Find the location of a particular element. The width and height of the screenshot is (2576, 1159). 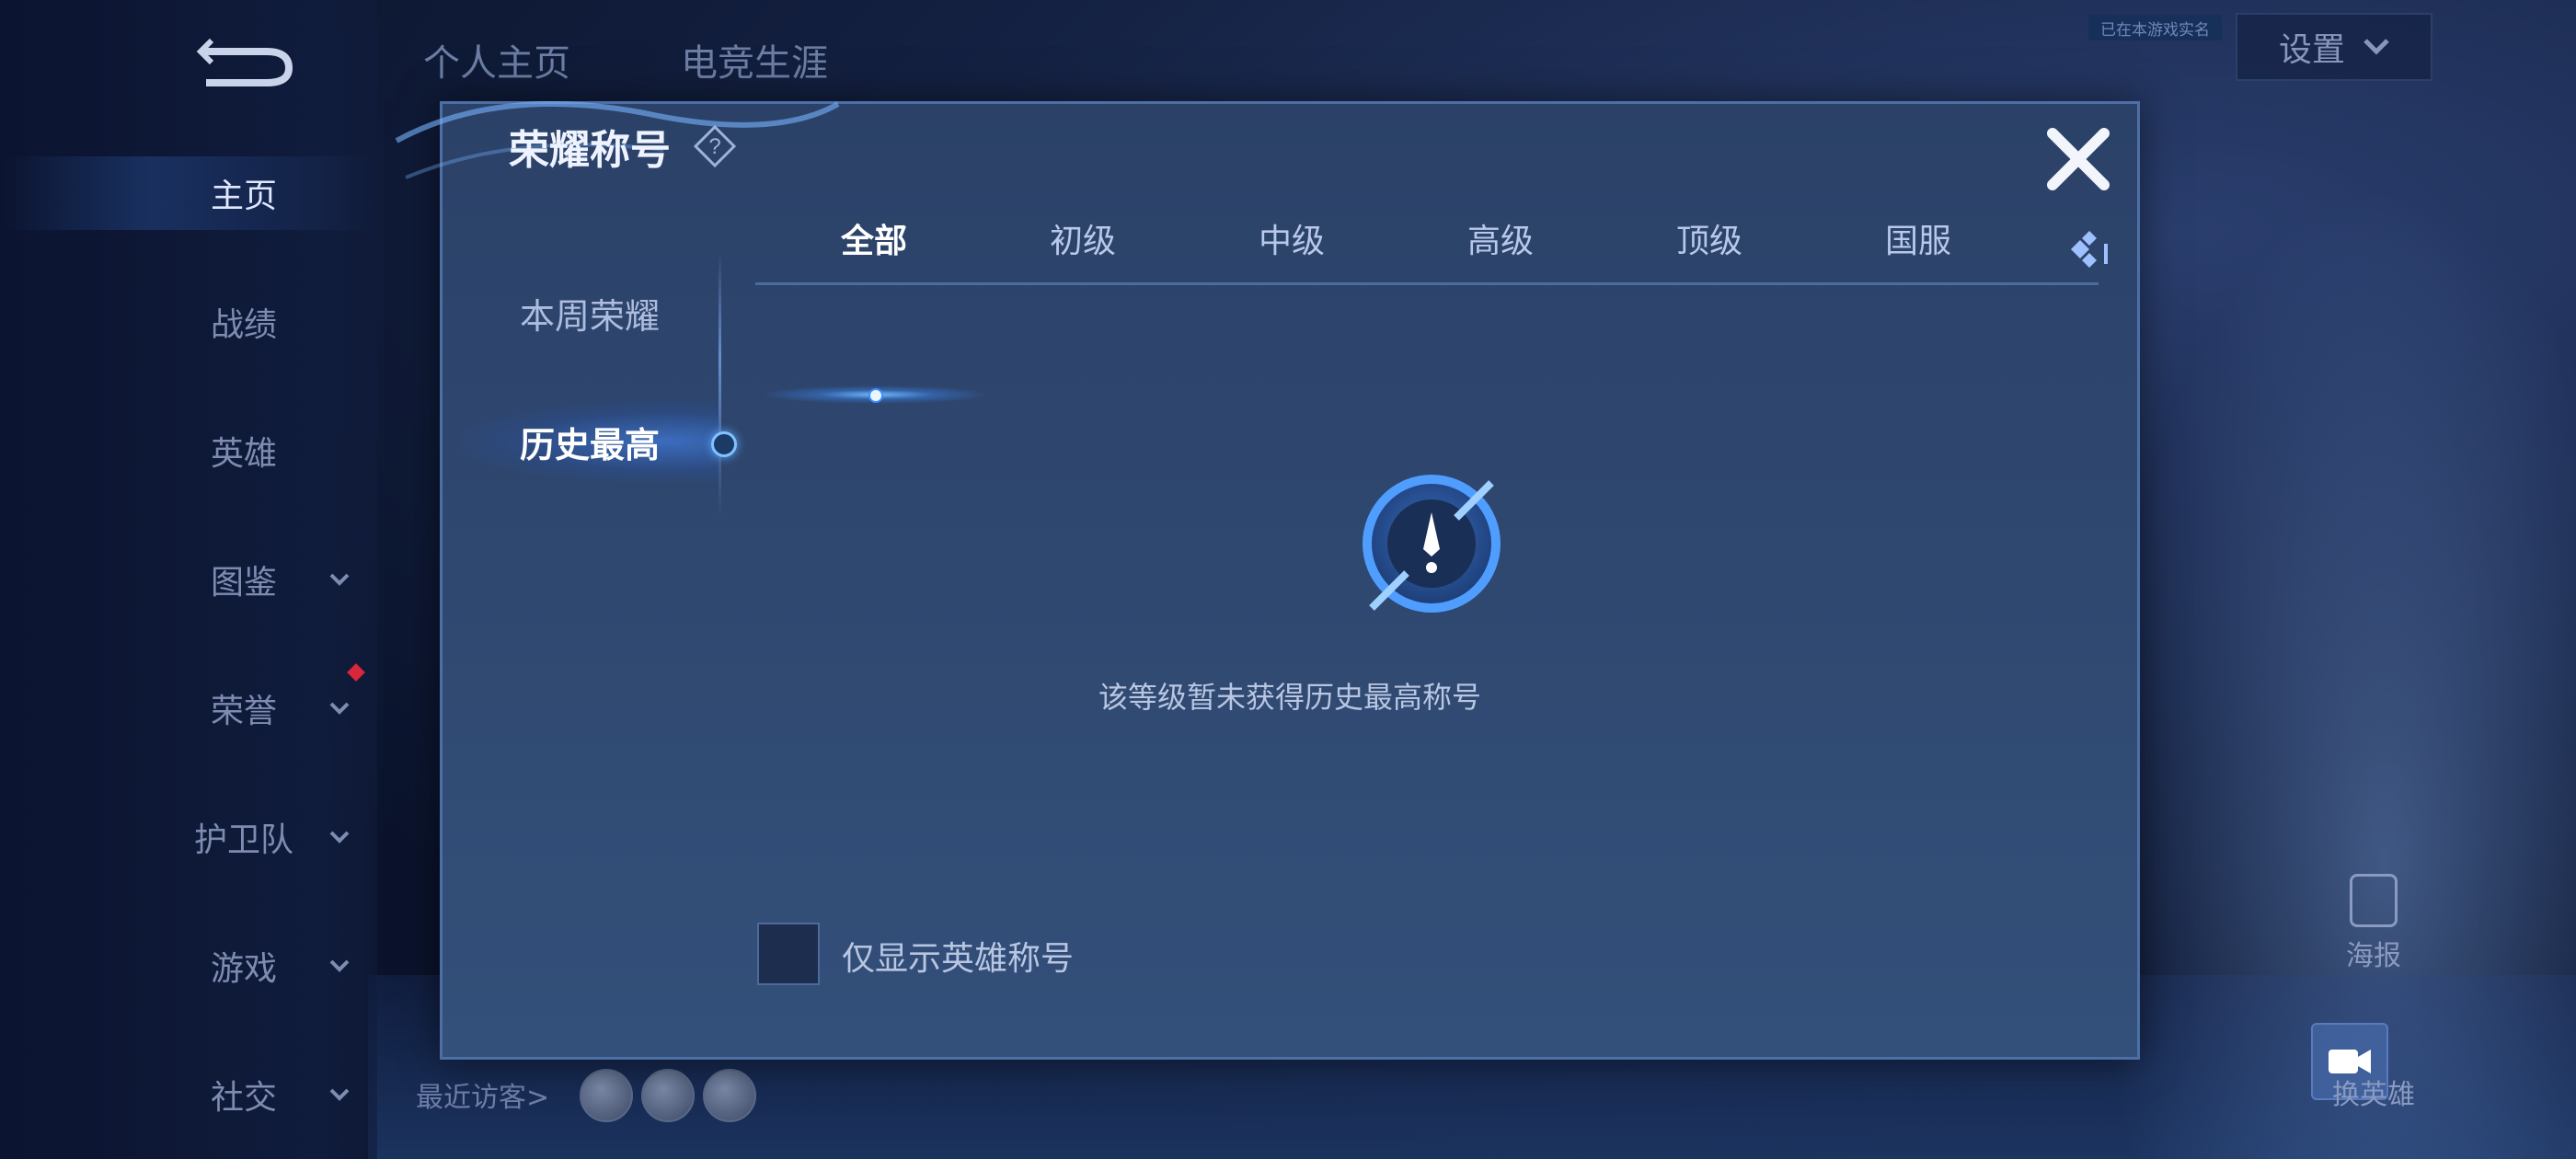

selected-marker is located at coordinates (724, 444).